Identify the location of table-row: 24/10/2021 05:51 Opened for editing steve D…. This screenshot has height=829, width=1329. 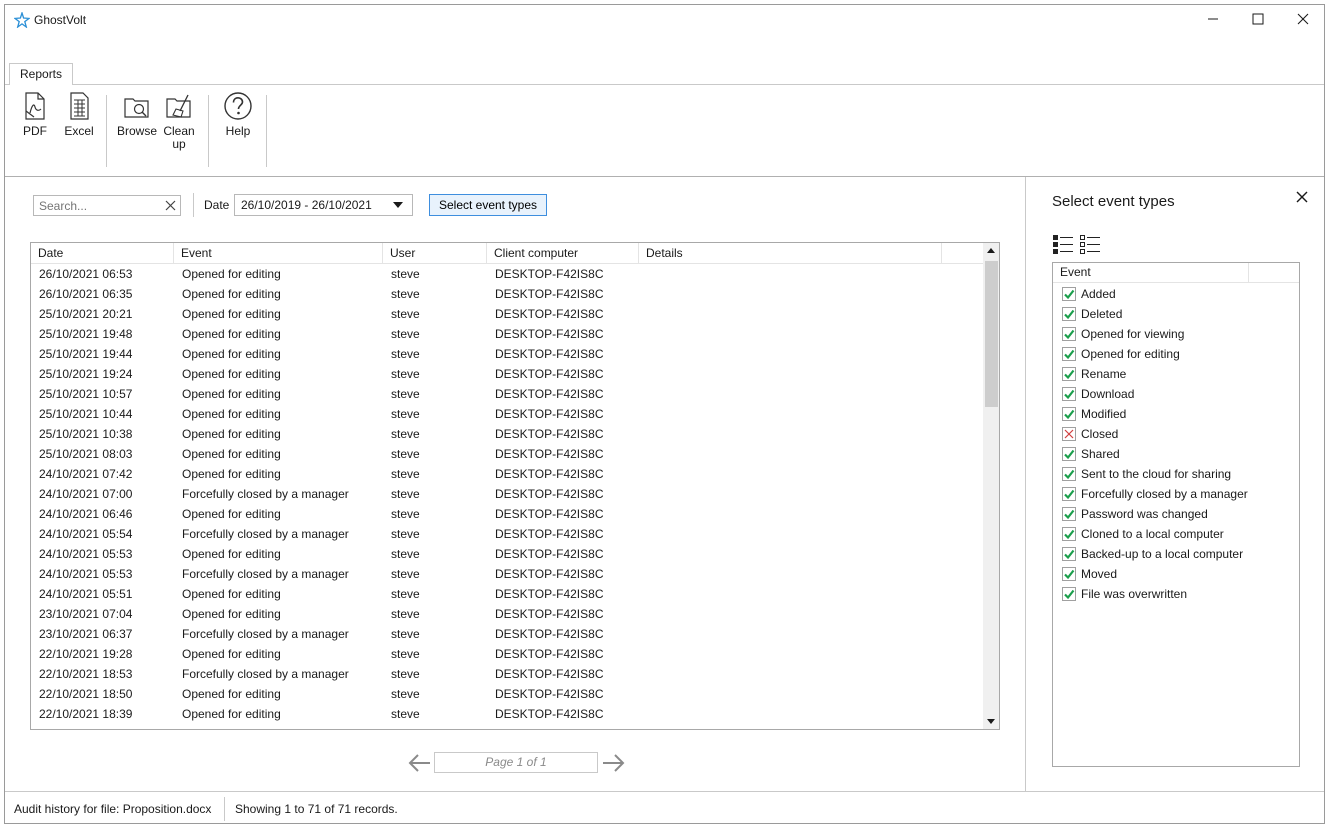
(507, 594).